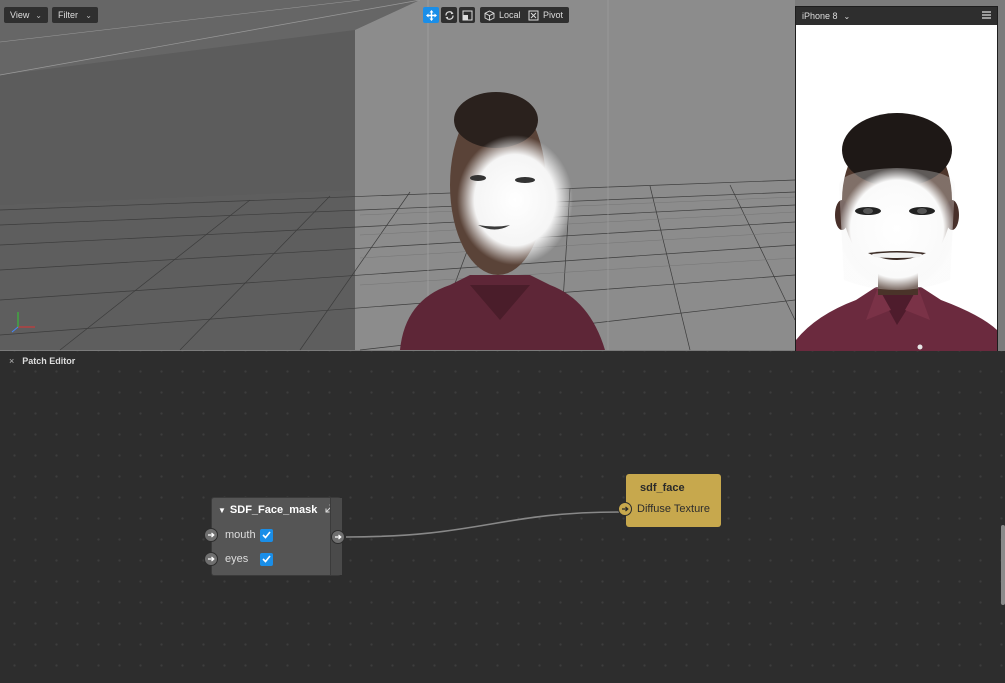 The height and width of the screenshot is (683, 1005). I want to click on move-icon, so click(431, 15).